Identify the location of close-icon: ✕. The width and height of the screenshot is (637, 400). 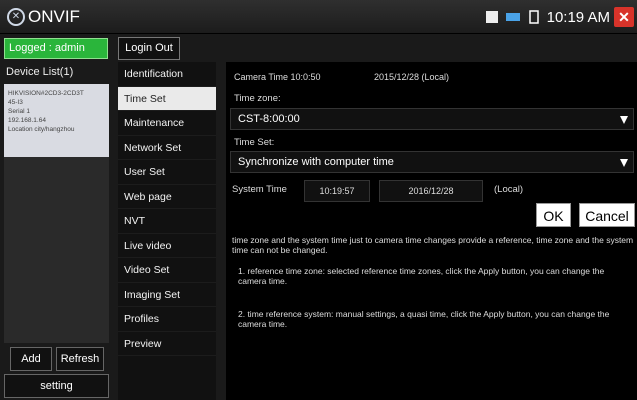
(624, 17).